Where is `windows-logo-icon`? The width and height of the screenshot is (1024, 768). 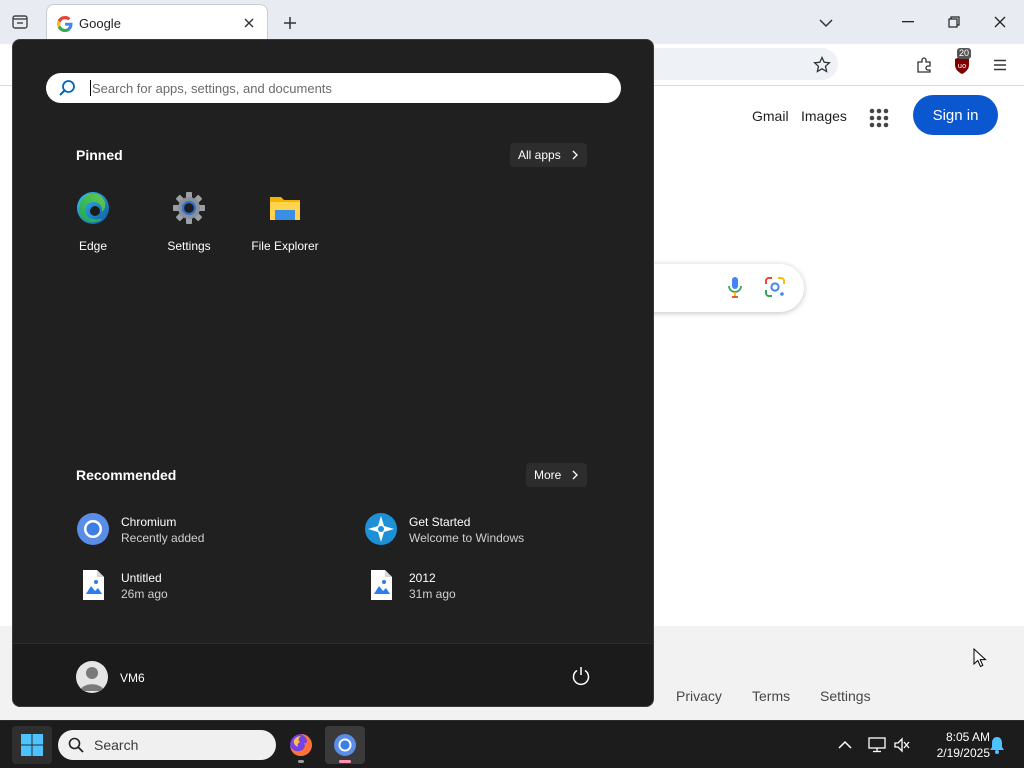 windows-logo-icon is located at coordinates (32, 745).